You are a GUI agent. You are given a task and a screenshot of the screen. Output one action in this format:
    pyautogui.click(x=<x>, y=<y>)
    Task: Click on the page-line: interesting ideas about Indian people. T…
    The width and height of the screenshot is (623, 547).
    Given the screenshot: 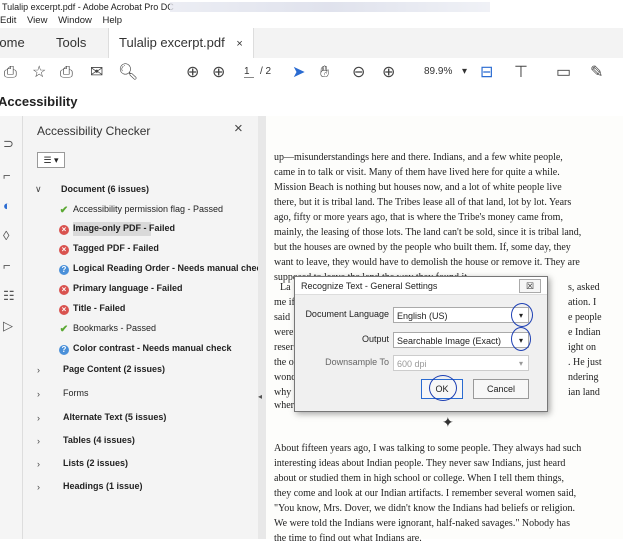 What is the action you would take?
    pyautogui.click(x=420, y=463)
    